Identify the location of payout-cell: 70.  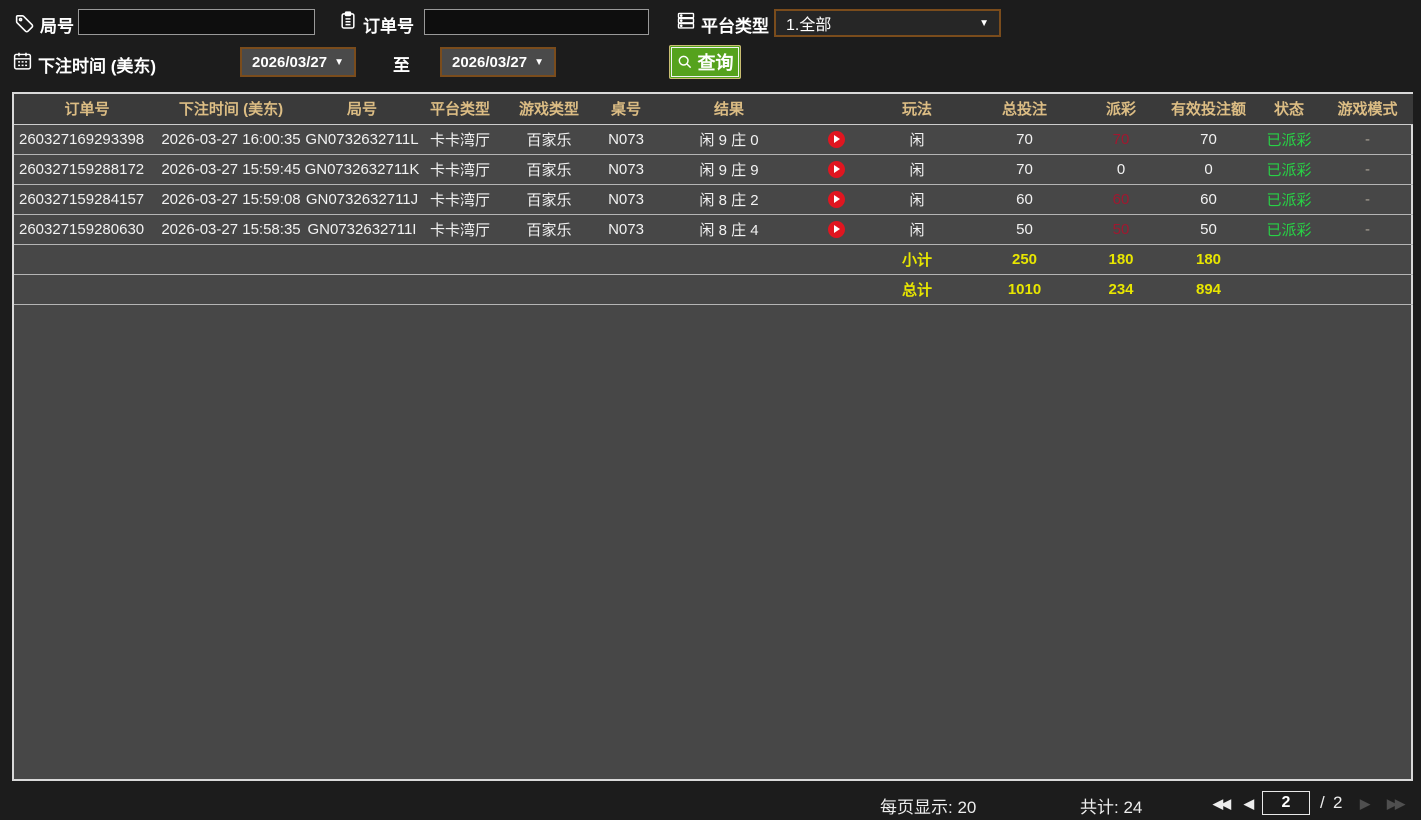
(1121, 139).